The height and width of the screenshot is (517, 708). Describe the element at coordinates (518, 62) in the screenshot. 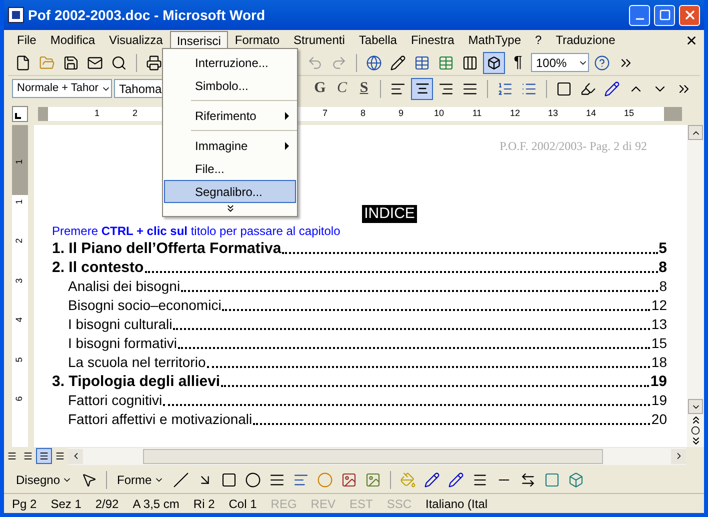

I see `pilcrow-button: ¶` at that location.